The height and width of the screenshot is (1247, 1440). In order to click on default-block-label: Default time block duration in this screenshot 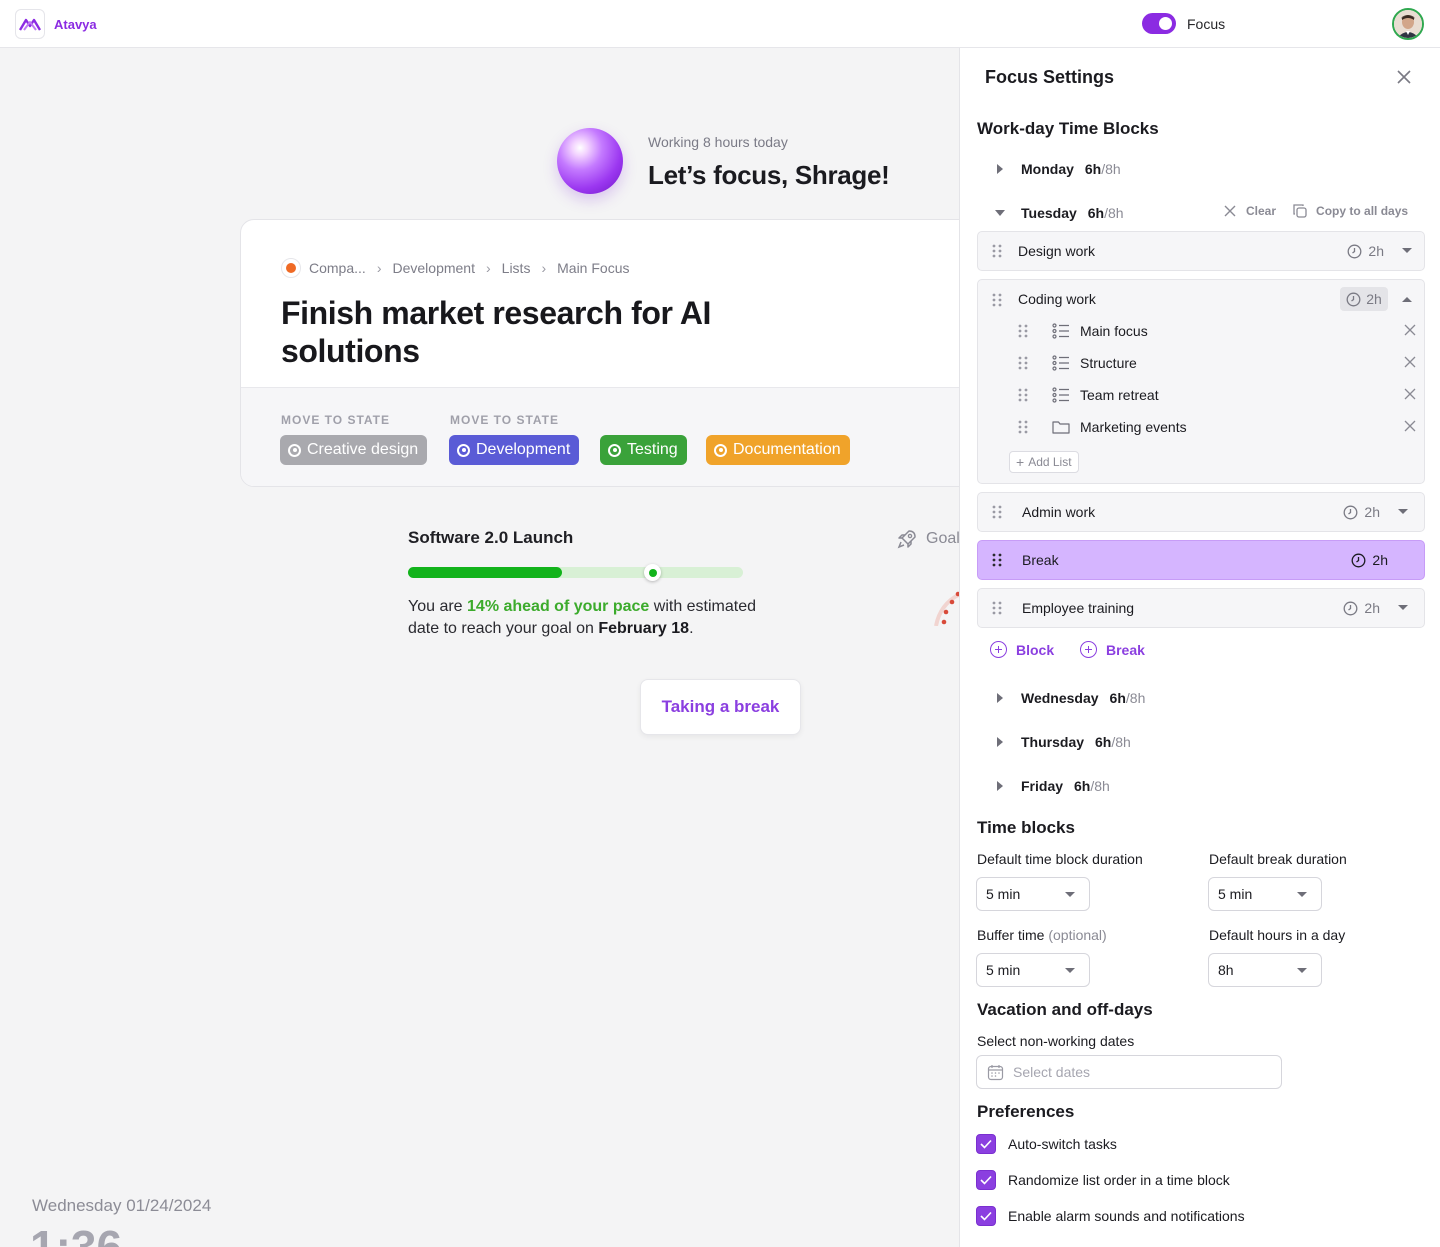, I will do `click(1060, 859)`.